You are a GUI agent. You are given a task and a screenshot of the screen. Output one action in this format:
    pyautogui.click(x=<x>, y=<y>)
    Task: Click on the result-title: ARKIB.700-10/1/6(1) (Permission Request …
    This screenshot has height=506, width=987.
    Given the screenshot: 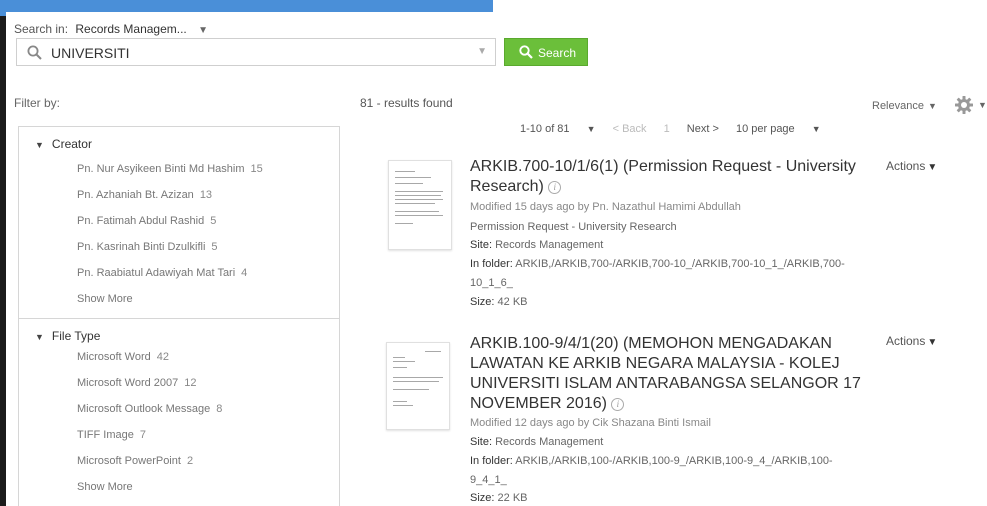 What is the action you would take?
    pyautogui.click(x=675, y=177)
    